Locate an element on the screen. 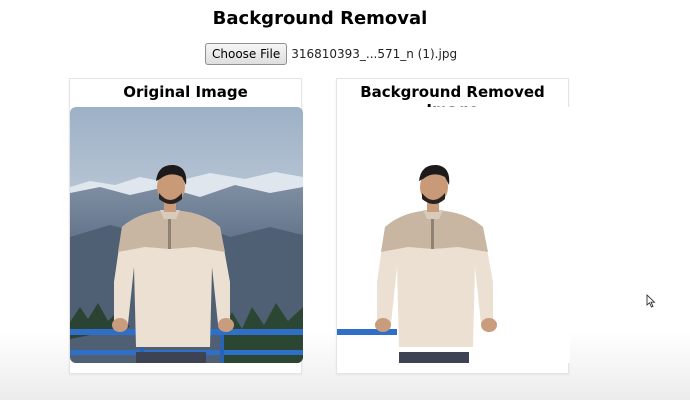 This screenshot has width=690, height=400. page-title: Background Removal is located at coordinates (320, 18).